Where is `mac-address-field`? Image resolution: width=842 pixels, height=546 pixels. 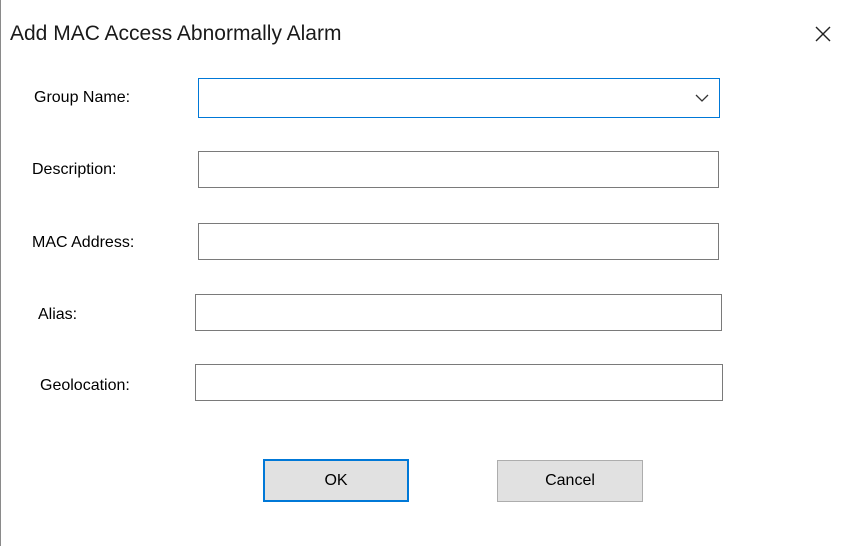
mac-address-field is located at coordinates (458, 241).